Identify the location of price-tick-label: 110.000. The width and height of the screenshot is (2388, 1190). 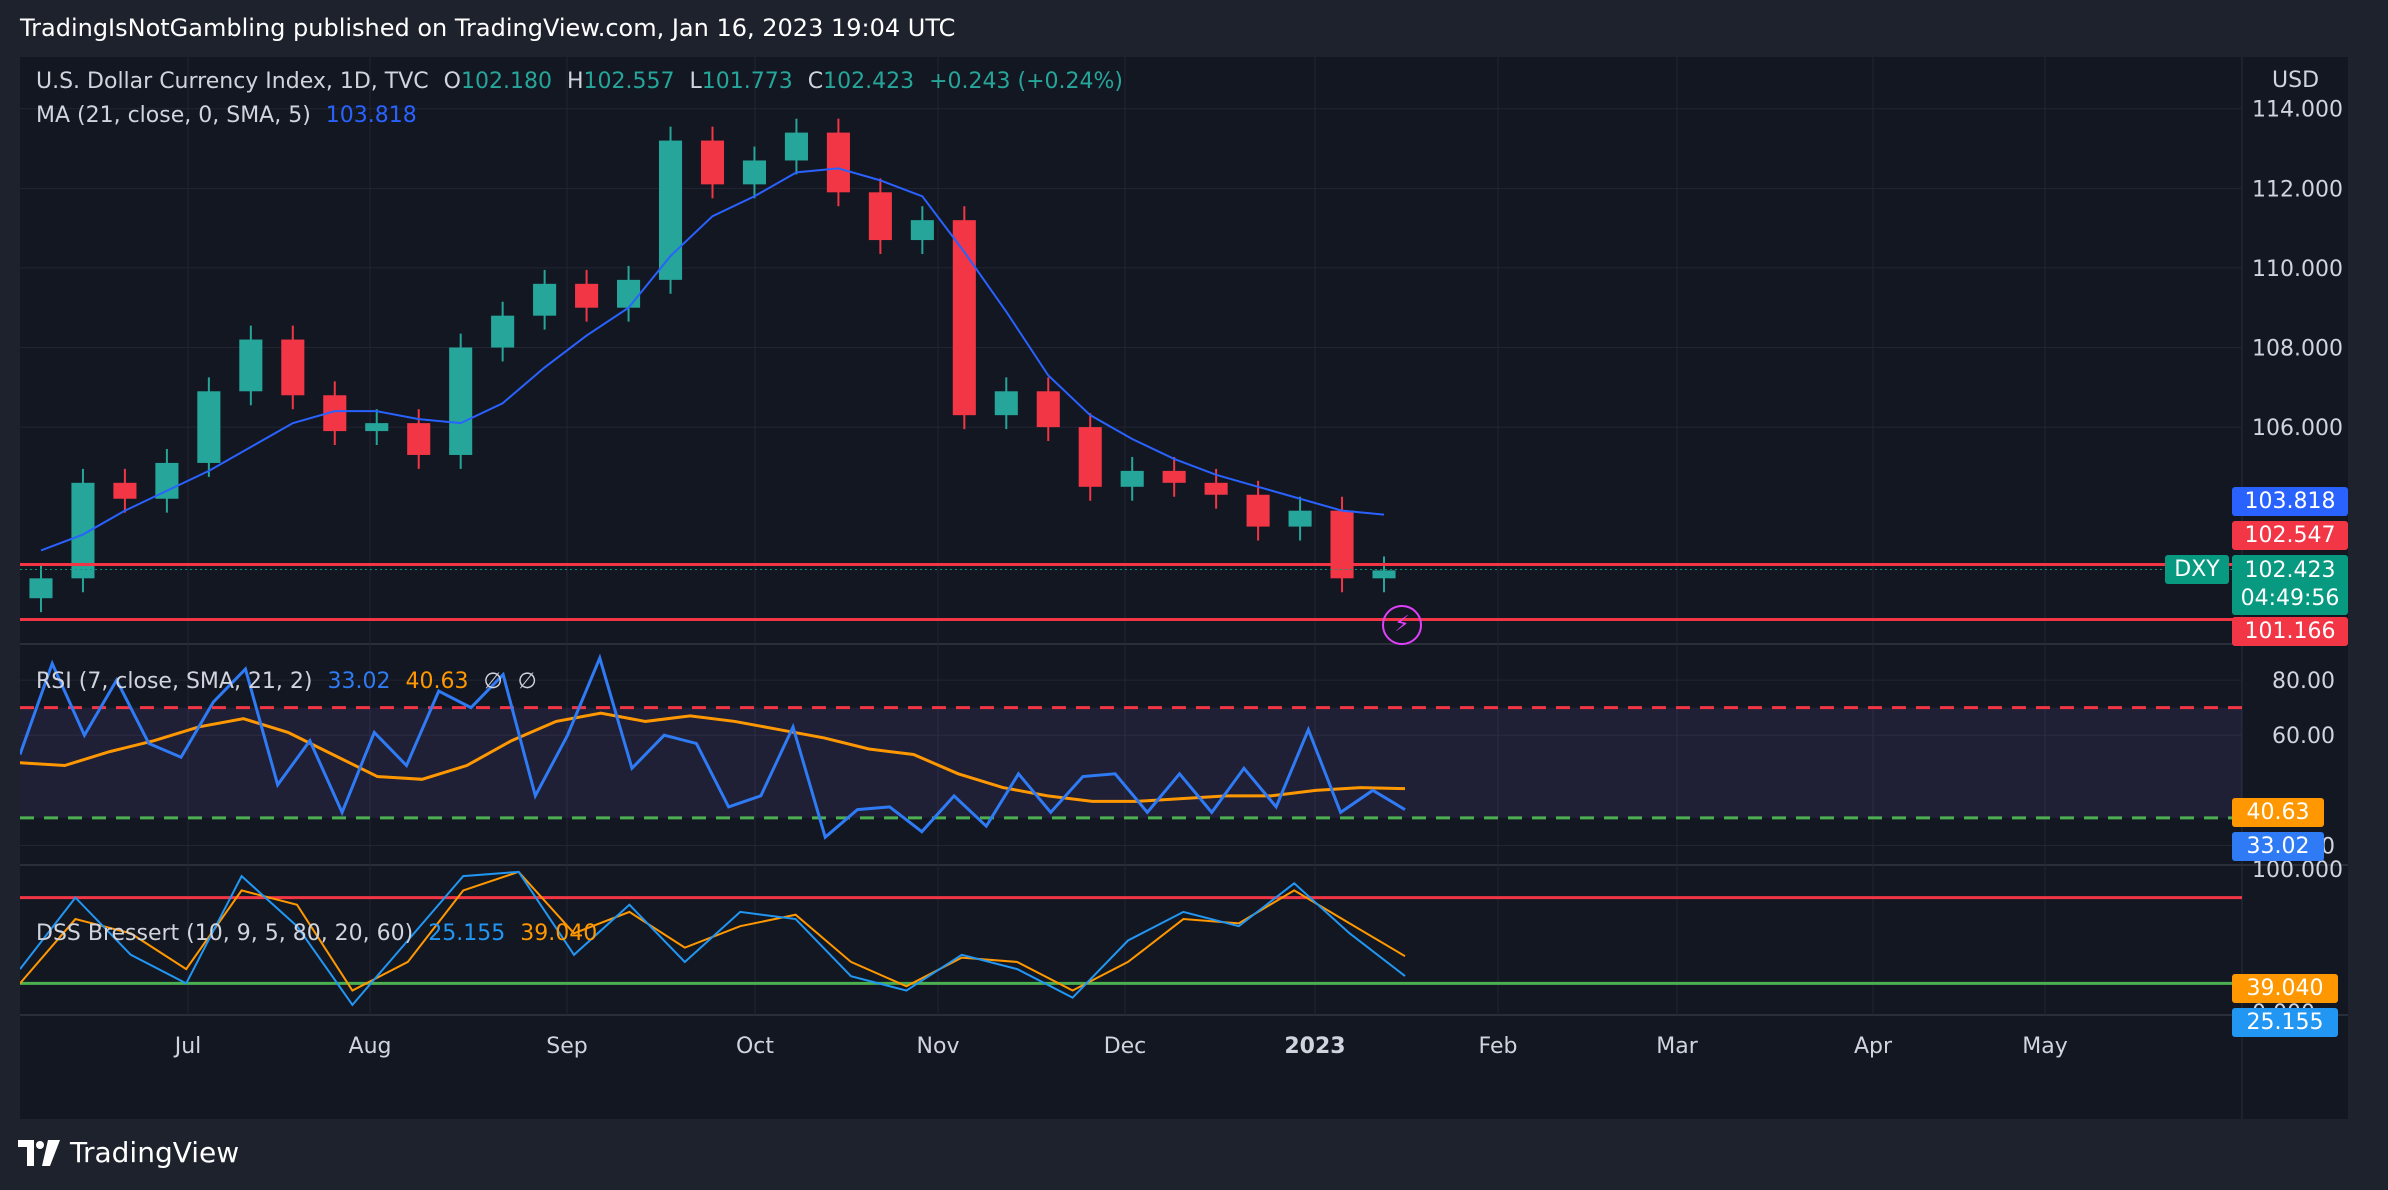
(2297, 269).